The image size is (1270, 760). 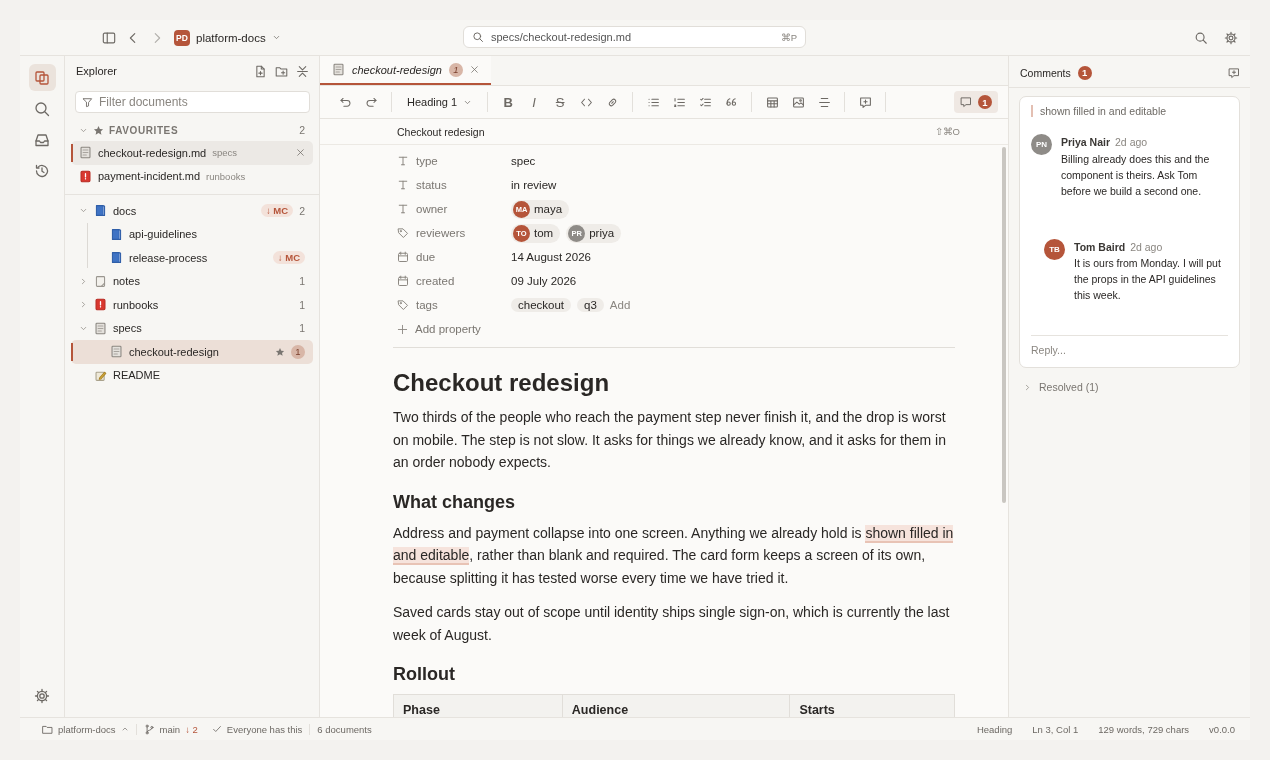 I want to click on change-badge: ↓ MC, so click(x=288, y=258).